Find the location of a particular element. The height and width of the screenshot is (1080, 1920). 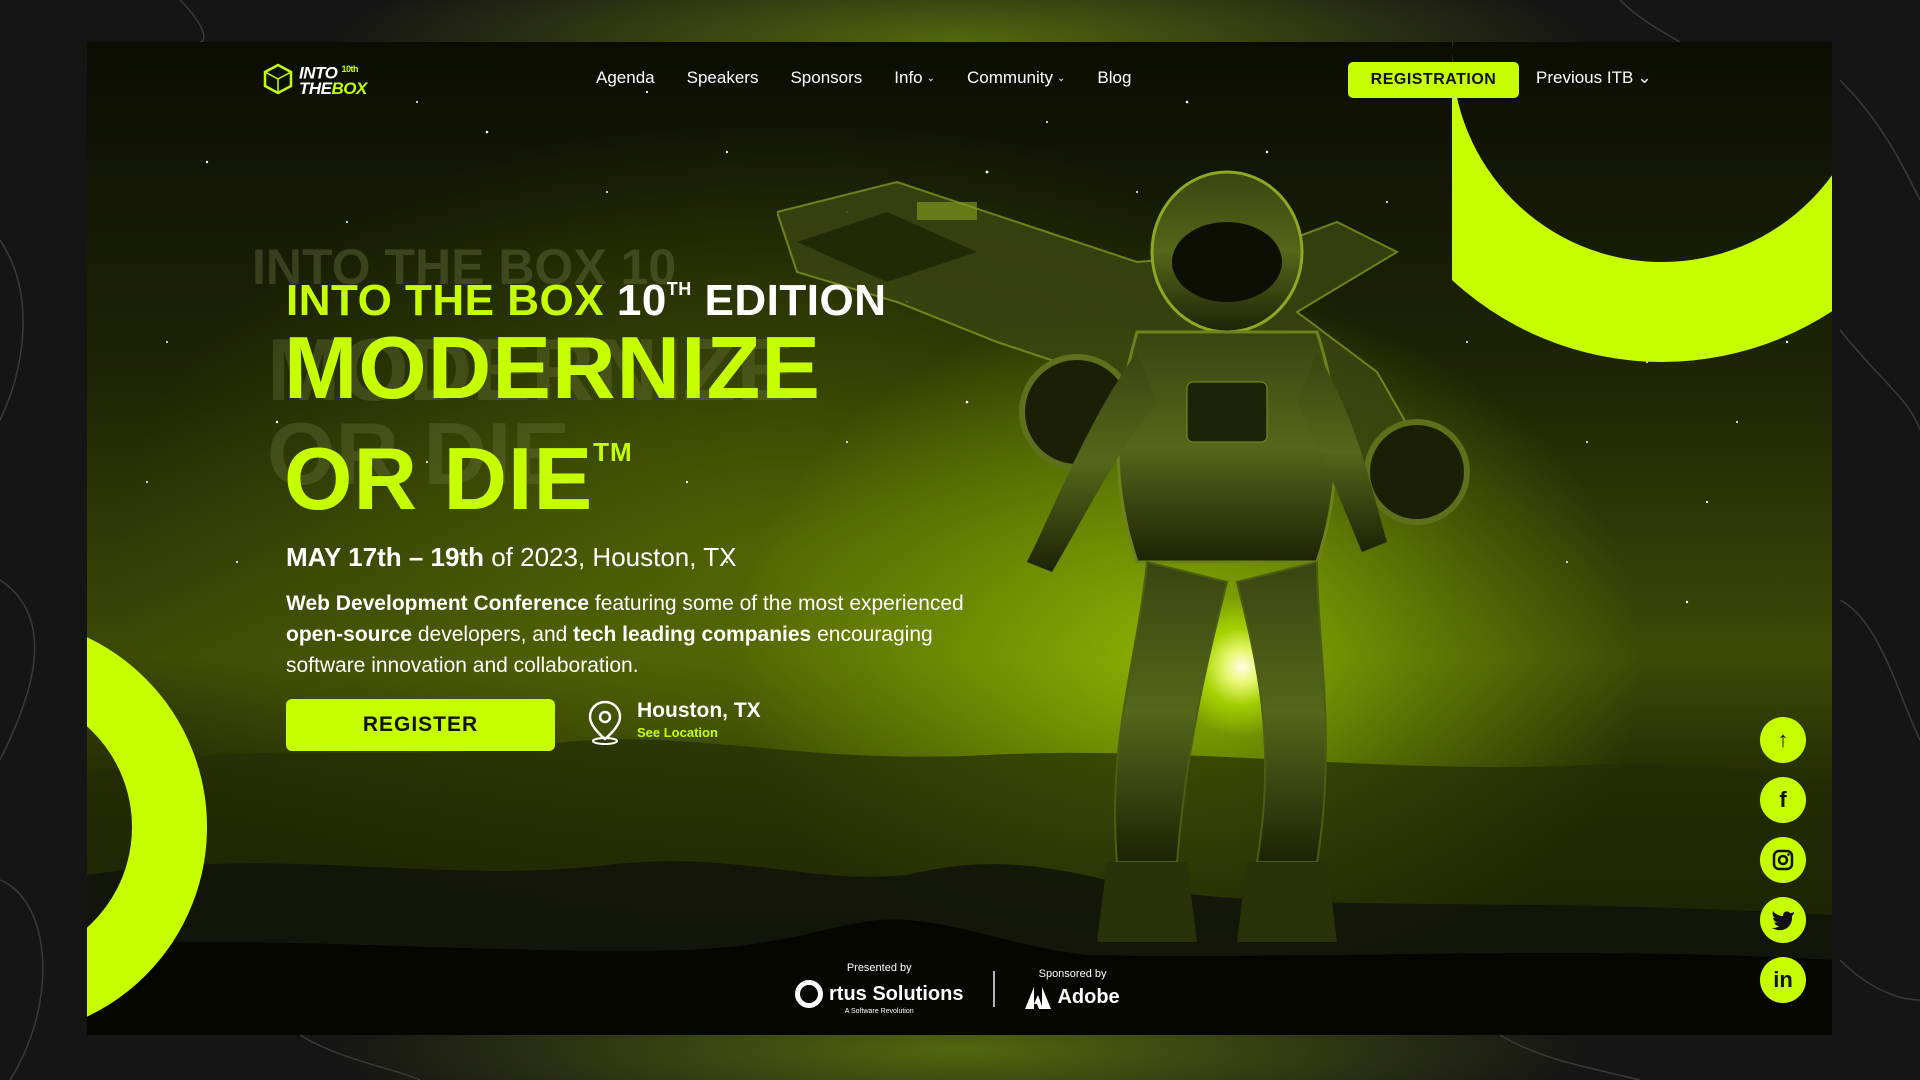

sponsor-block: Sponsored by Adobe is located at coordinates (1072, 988).